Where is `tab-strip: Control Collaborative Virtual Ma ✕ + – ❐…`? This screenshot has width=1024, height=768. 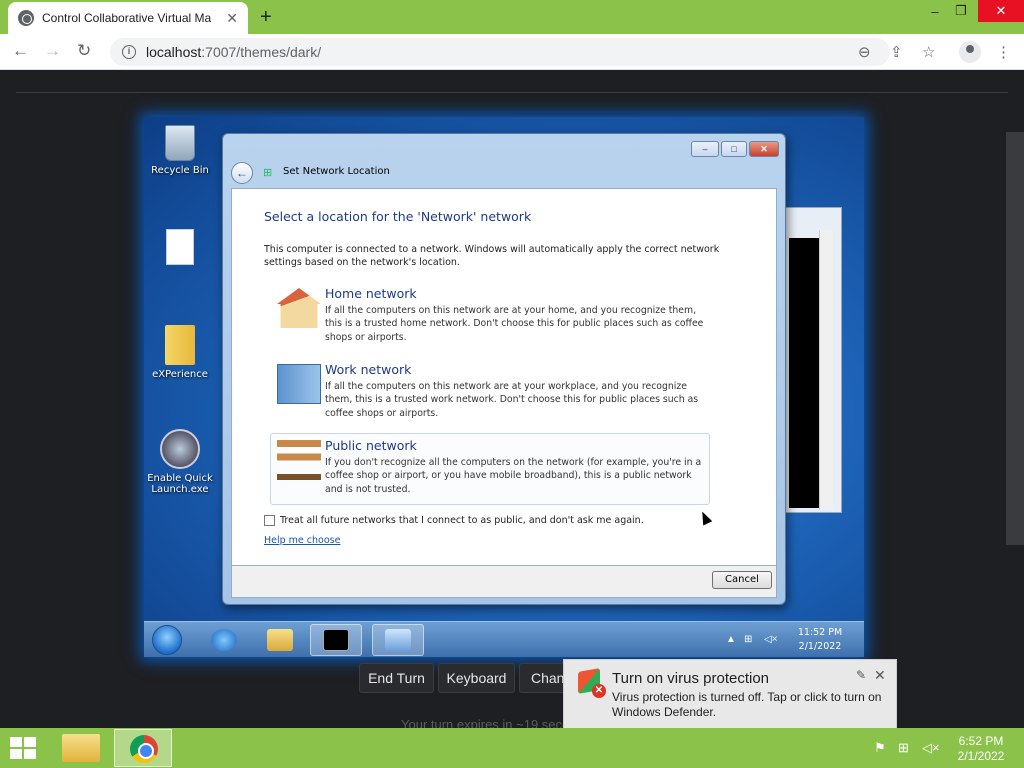 tab-strip: Control Collaborative Virtual Ma ✕ + – ❐… is located at coordinates (512, 17).